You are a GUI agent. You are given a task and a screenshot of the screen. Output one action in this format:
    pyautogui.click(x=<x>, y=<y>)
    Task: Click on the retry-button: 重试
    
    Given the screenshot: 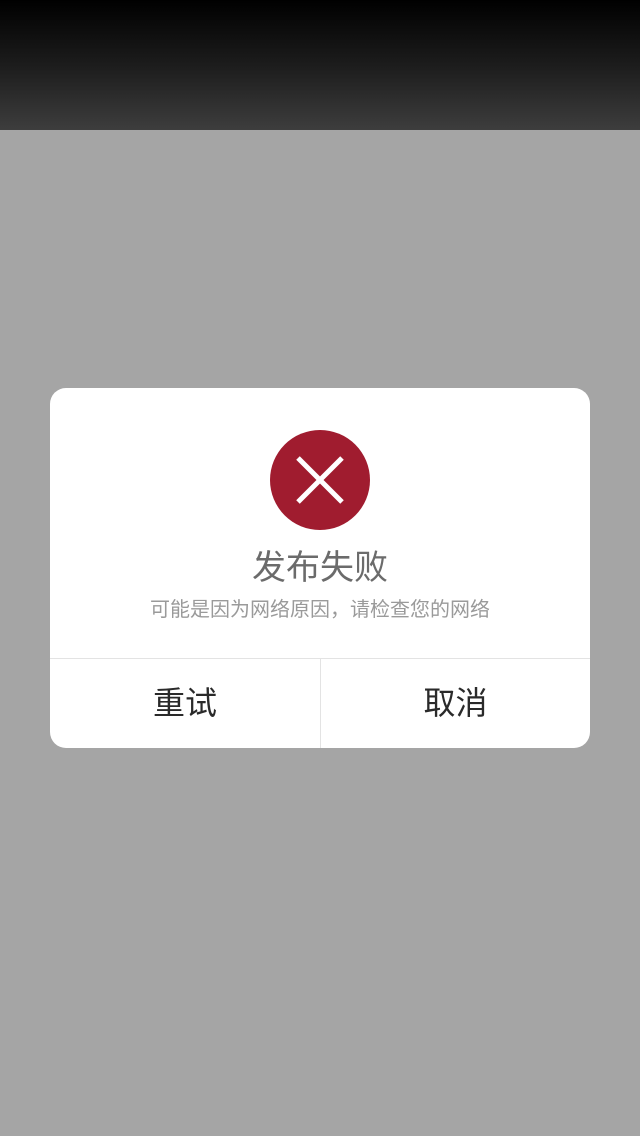 What is the action you would take?
    pyautogui.click(x=185, y=703)
    